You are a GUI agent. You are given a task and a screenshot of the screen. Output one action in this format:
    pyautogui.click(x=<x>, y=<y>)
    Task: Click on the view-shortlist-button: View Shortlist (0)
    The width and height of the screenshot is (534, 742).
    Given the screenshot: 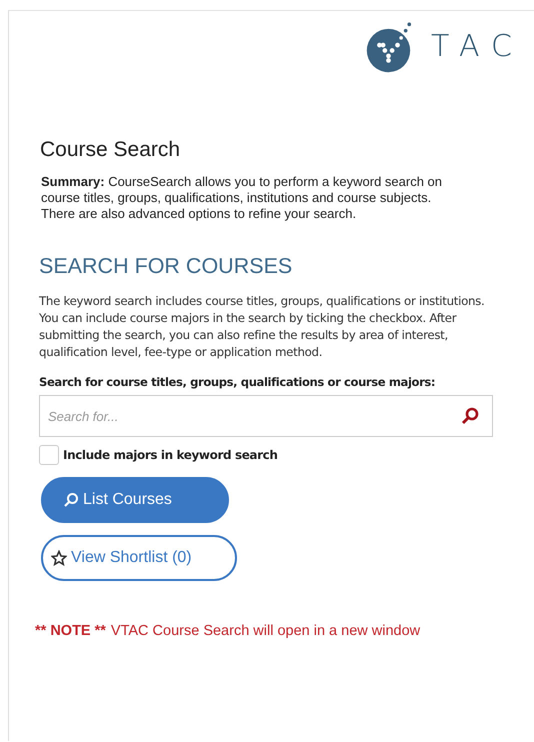 What is the action you would take?
    pyautogui.click(x=139, y=558)
    